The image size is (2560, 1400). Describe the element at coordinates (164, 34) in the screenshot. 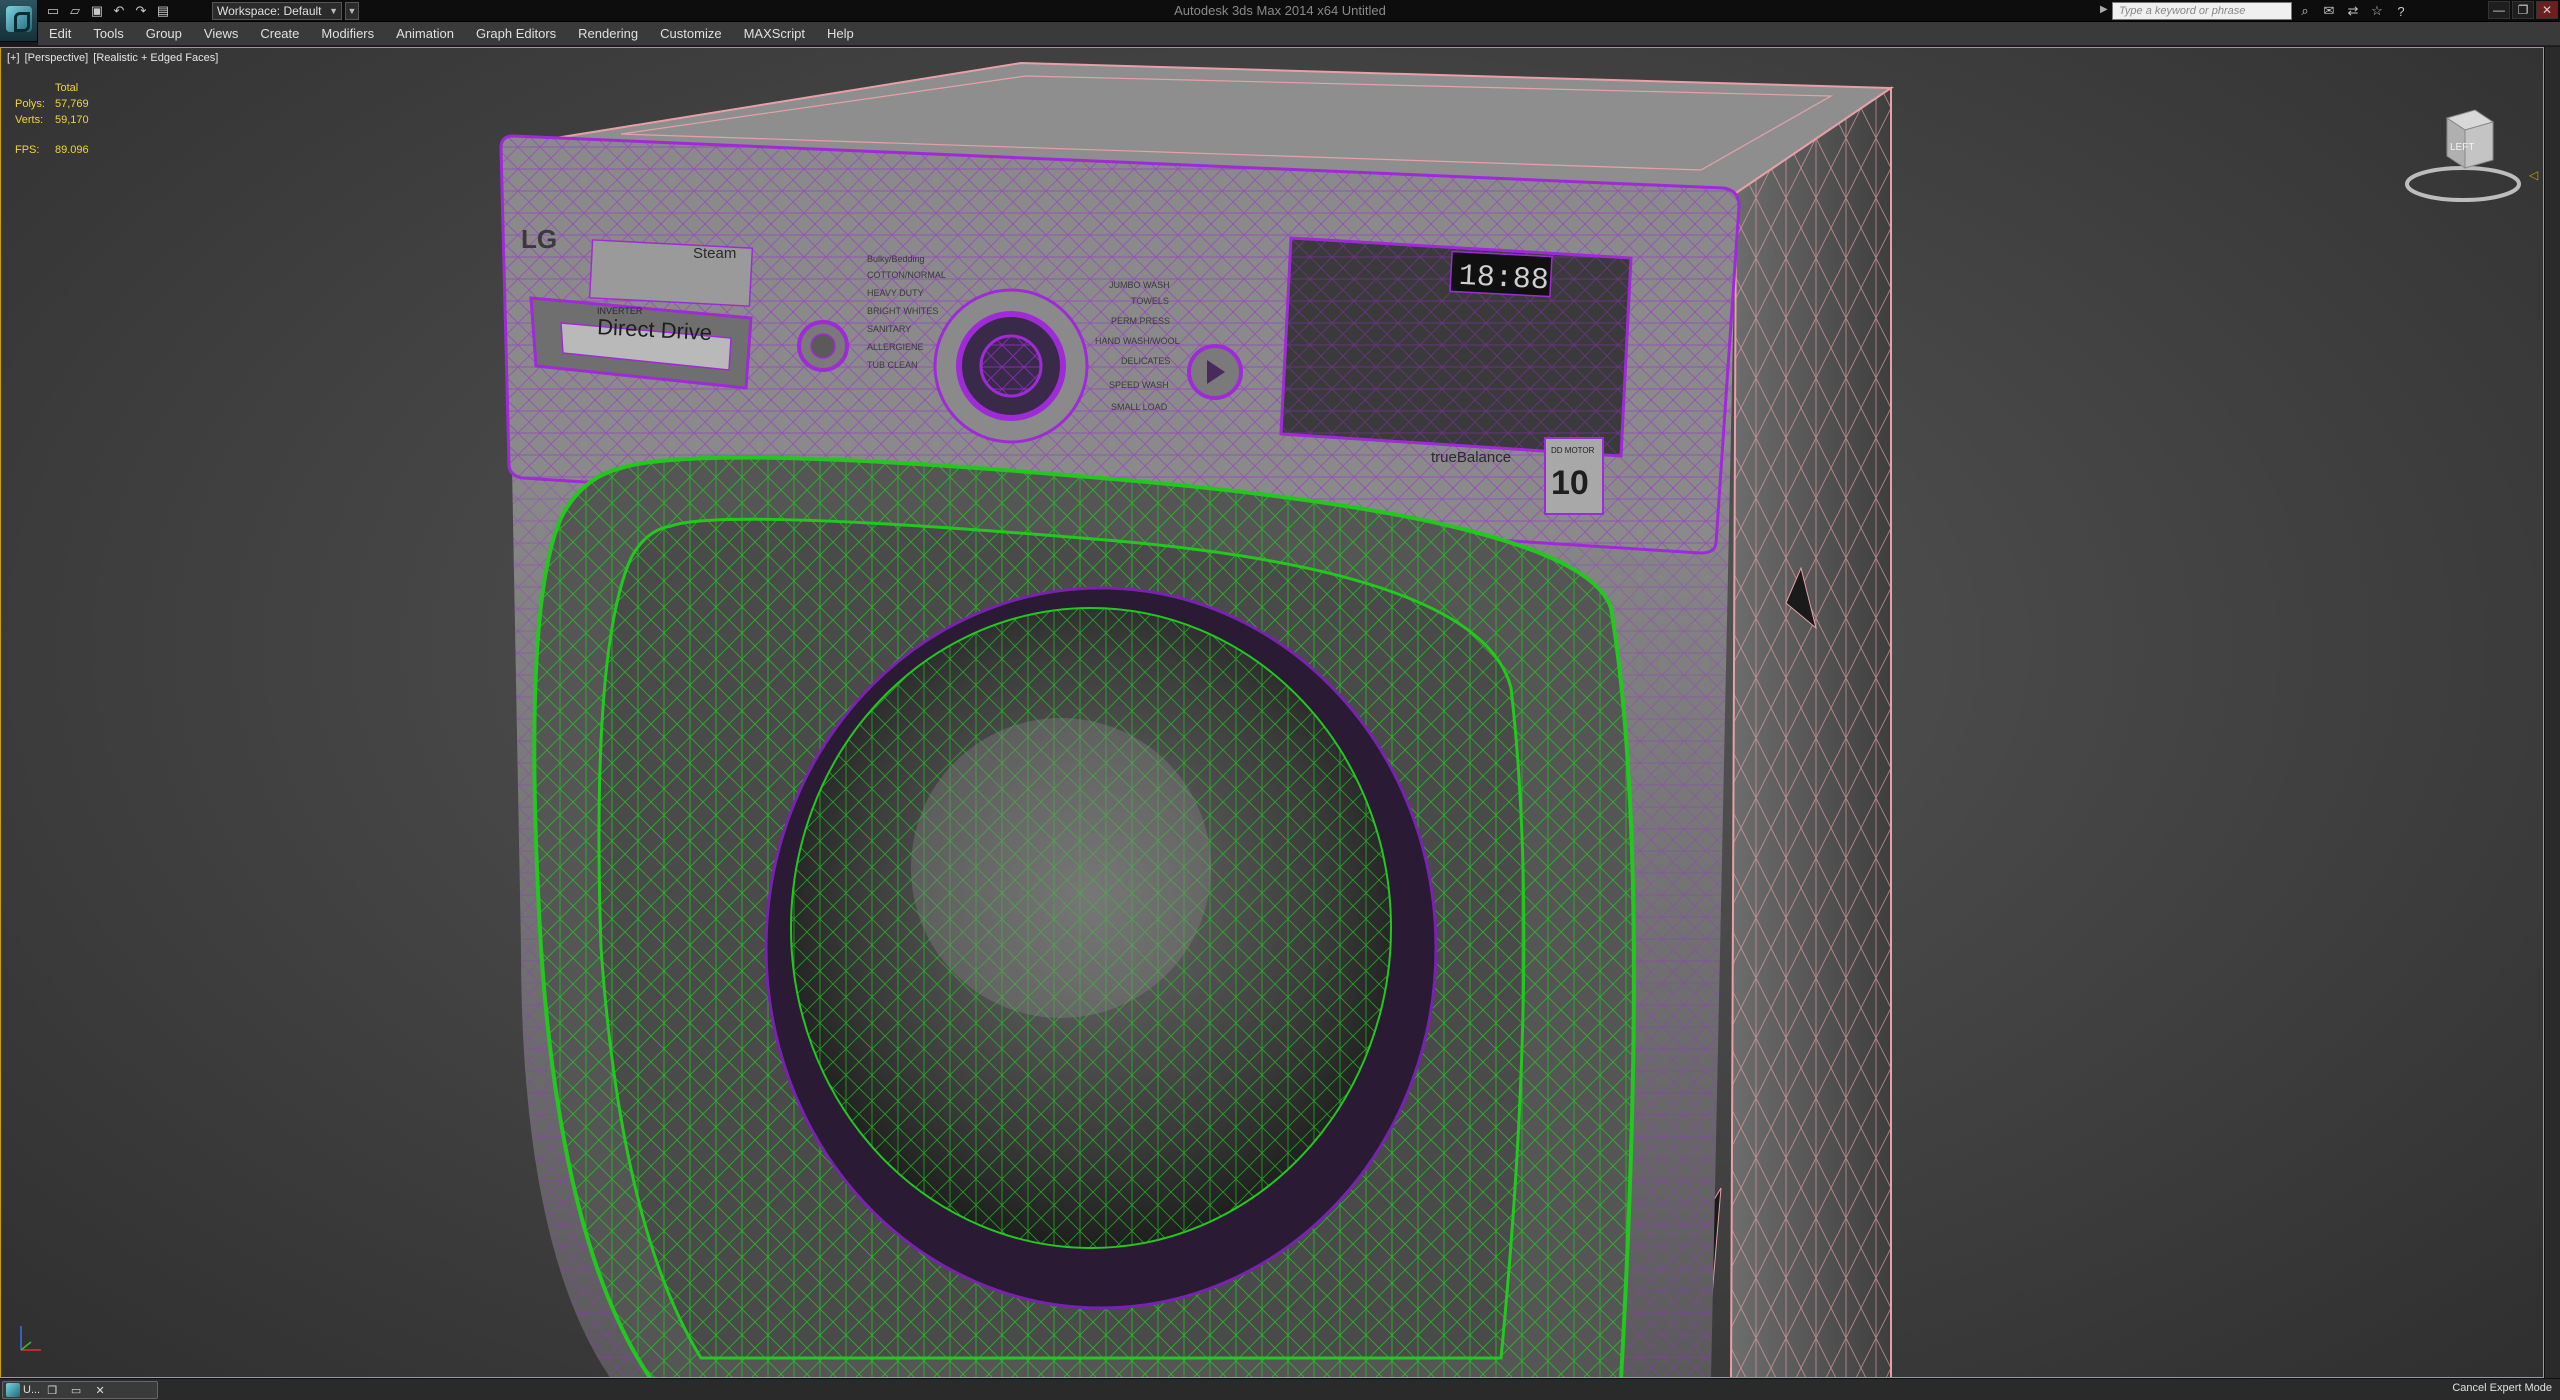

I see `menu-group: Group` at that location.